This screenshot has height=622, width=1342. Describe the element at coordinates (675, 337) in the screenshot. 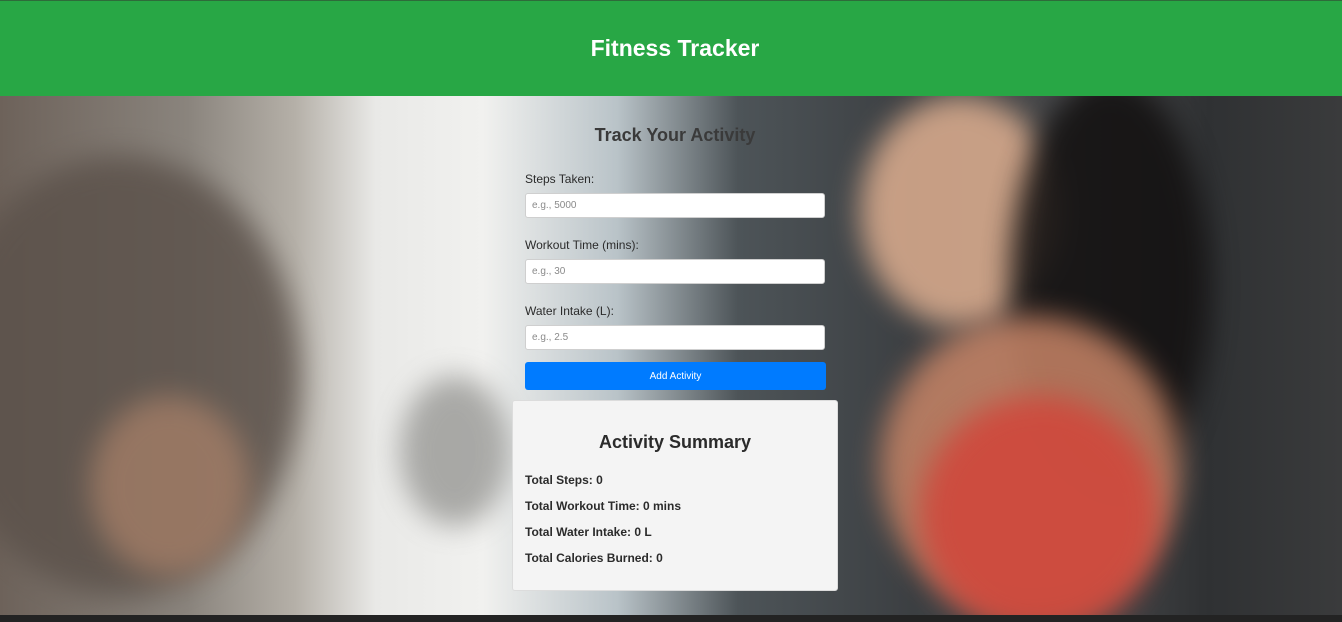

I see `water-intake-input` at that location.